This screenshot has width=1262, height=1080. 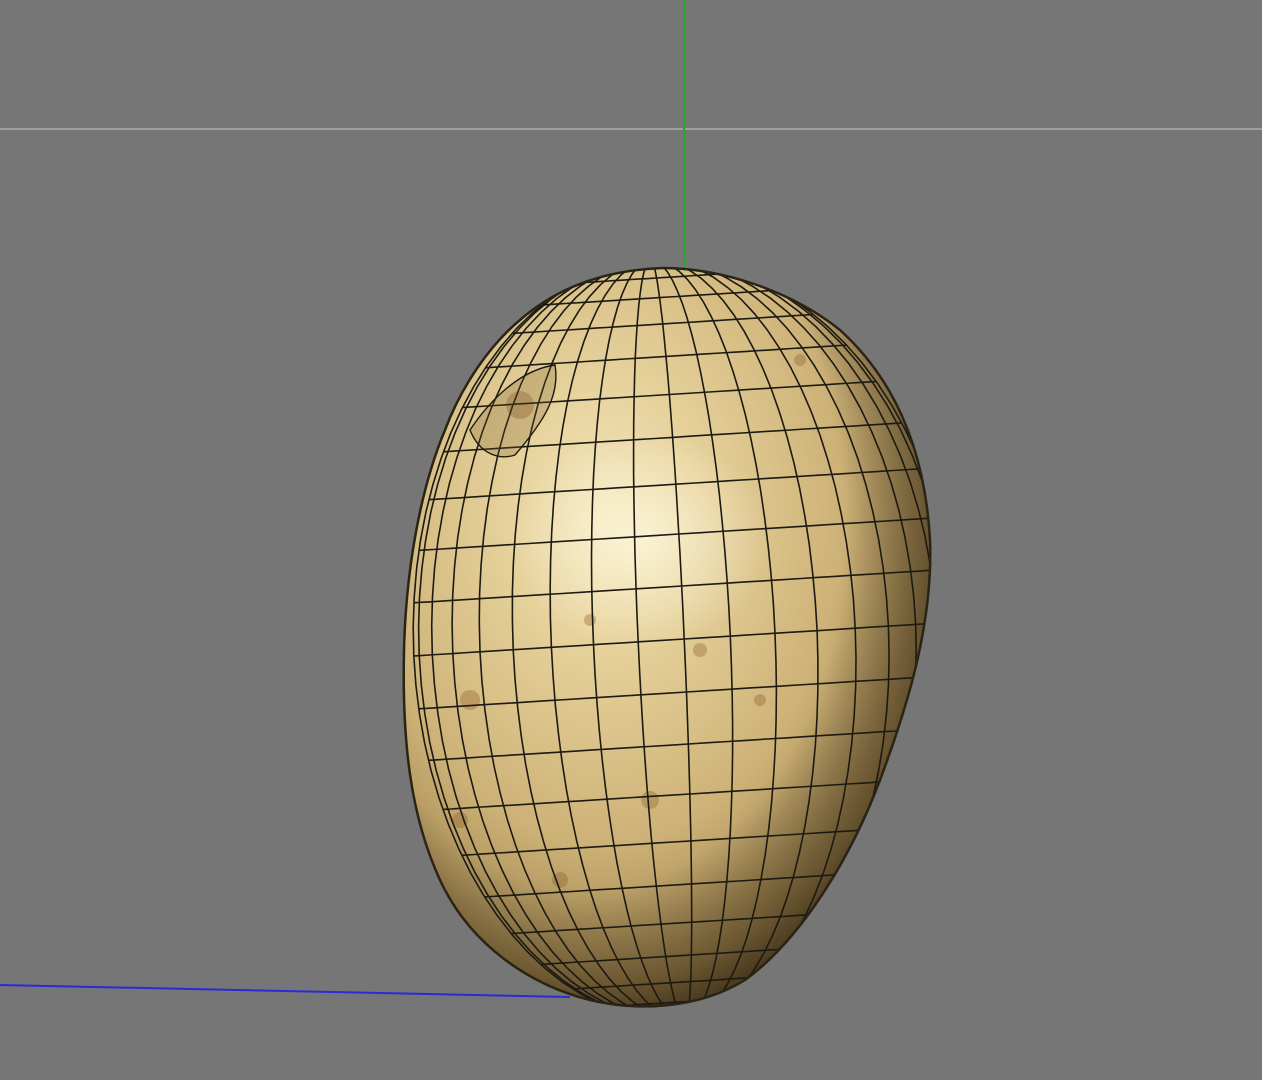 I want to click on x-axis-line, so click(x=285, y=991).